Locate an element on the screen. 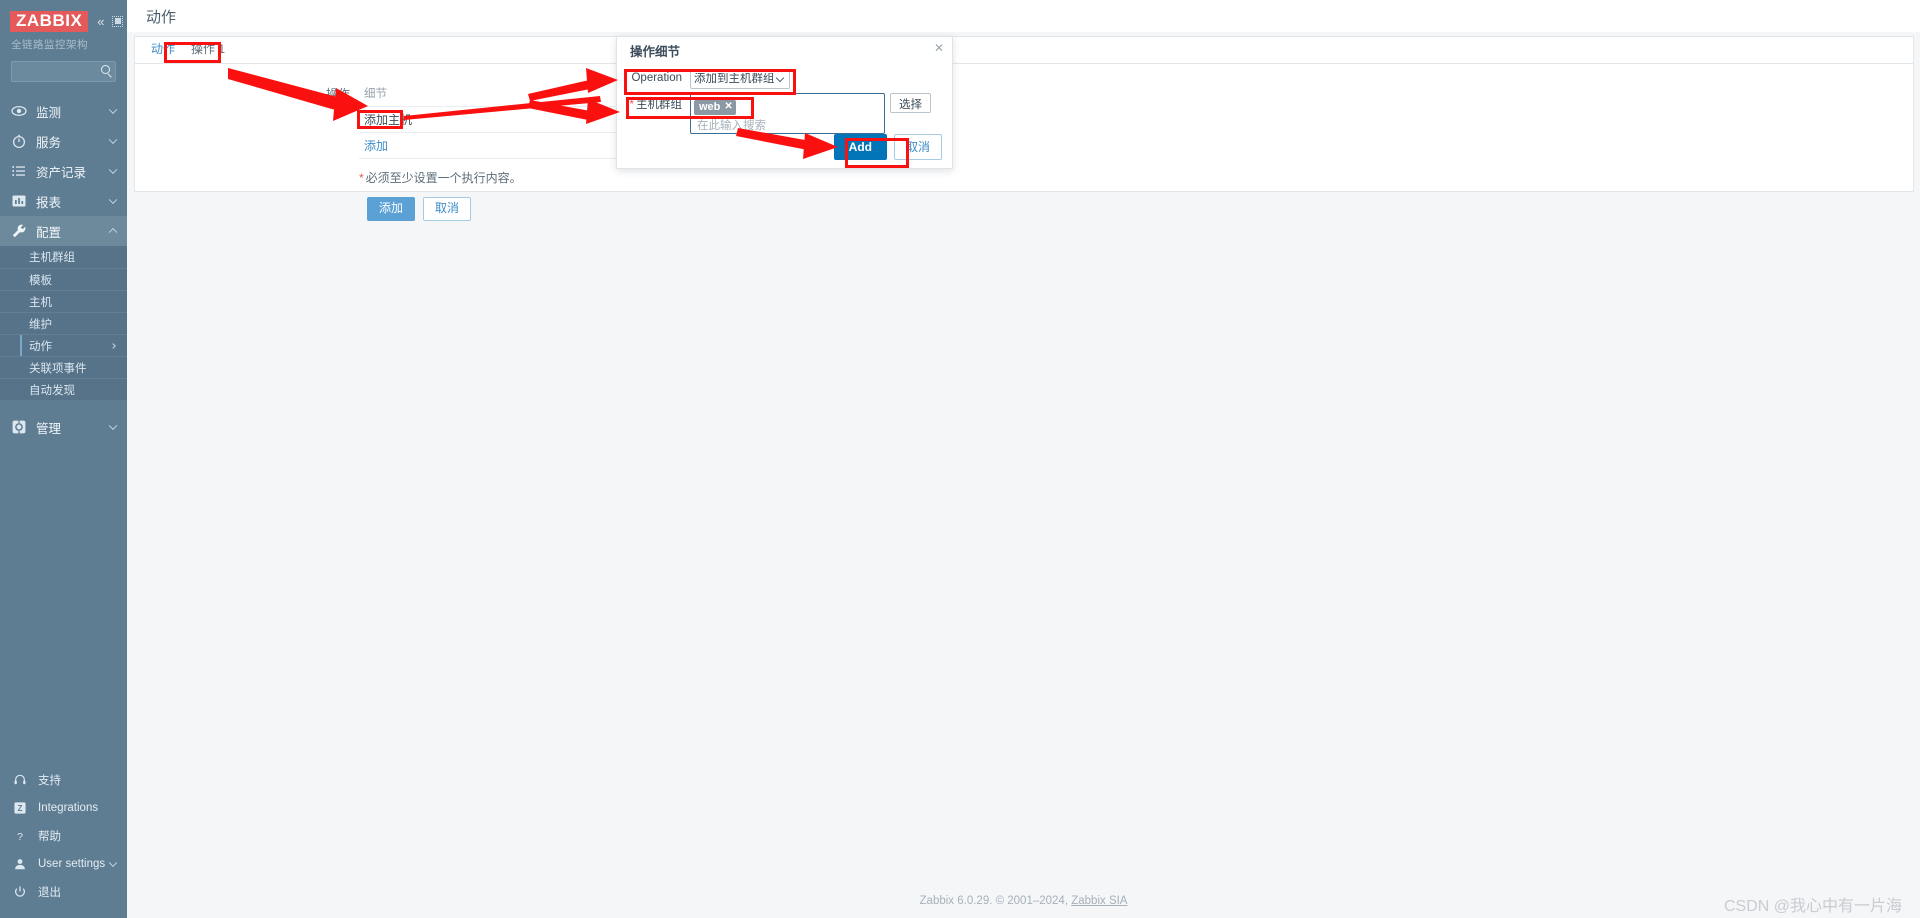 The image size is (1920, 918). sidebar-item-label: 管理 is located at coordinates (49, 428).